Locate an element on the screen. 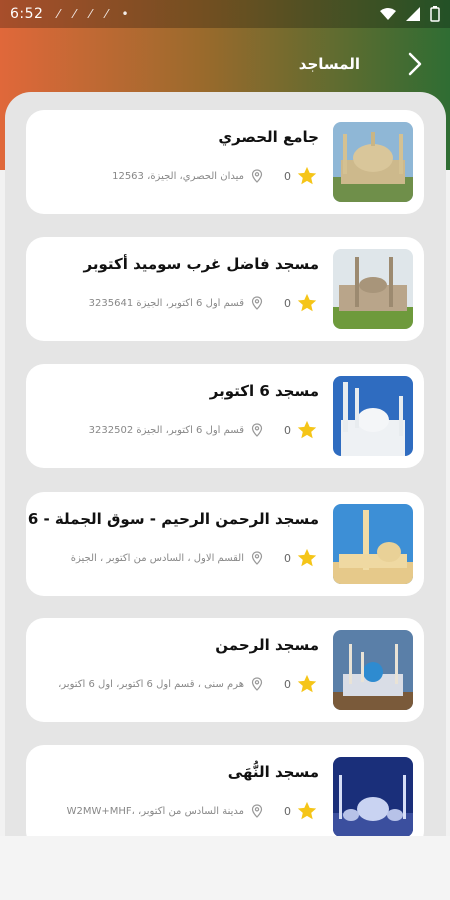 Image resolution: width=450 pixels, height=900 pixels. mosque-meta: 0 قسم أول 6 أكتوبر، الجيزة 3235641 is located at coordinates (179, 303).